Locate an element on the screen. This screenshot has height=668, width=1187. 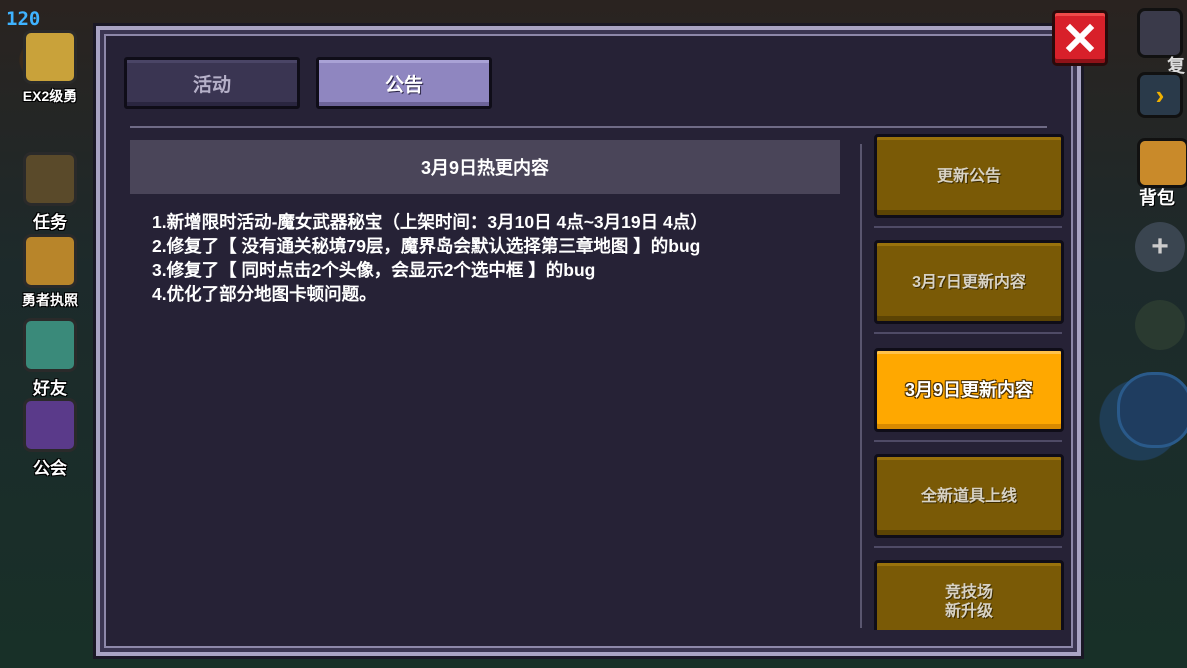
quest-label: 任务 is located at coordinates (50, 222).